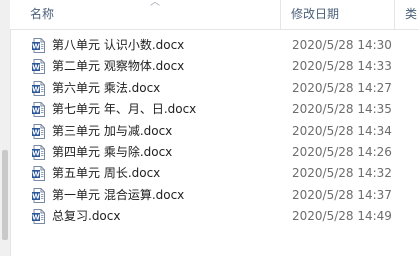 This screenshot has height=256, width=419. I want to click on scrollbar-thumb, so click(5, 195).